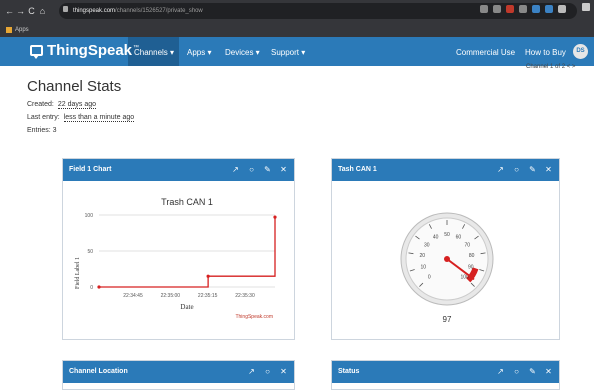  What do you see at coordinates (178, 170) in the screenshot?
I see `panel-header: Field 1 Chart ↗ ○ ✎ ✕` at bounding box center [178, 170].